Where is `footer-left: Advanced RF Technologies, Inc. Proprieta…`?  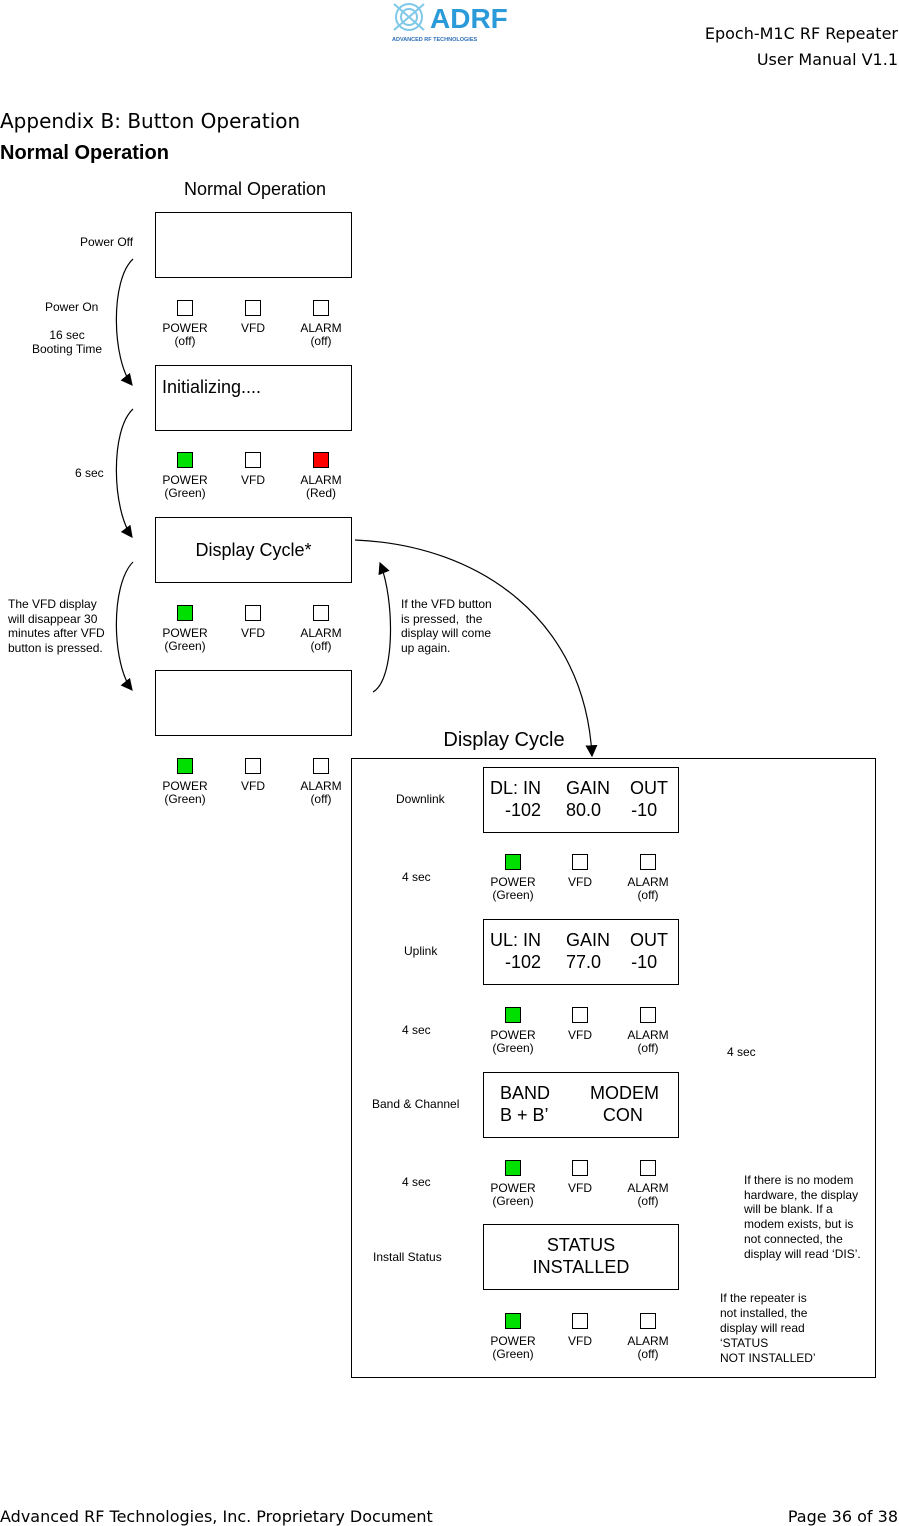 footer-left: Advanced RF Technologies, Inc. Proprieta… is located at coordinates (216, 1516).